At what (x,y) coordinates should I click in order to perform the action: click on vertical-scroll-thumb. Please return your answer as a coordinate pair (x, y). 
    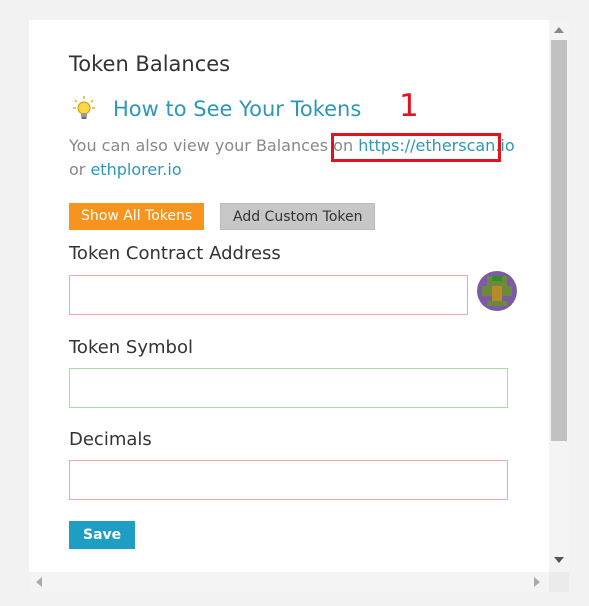
    Looking at the image, I should click on (559, 240).